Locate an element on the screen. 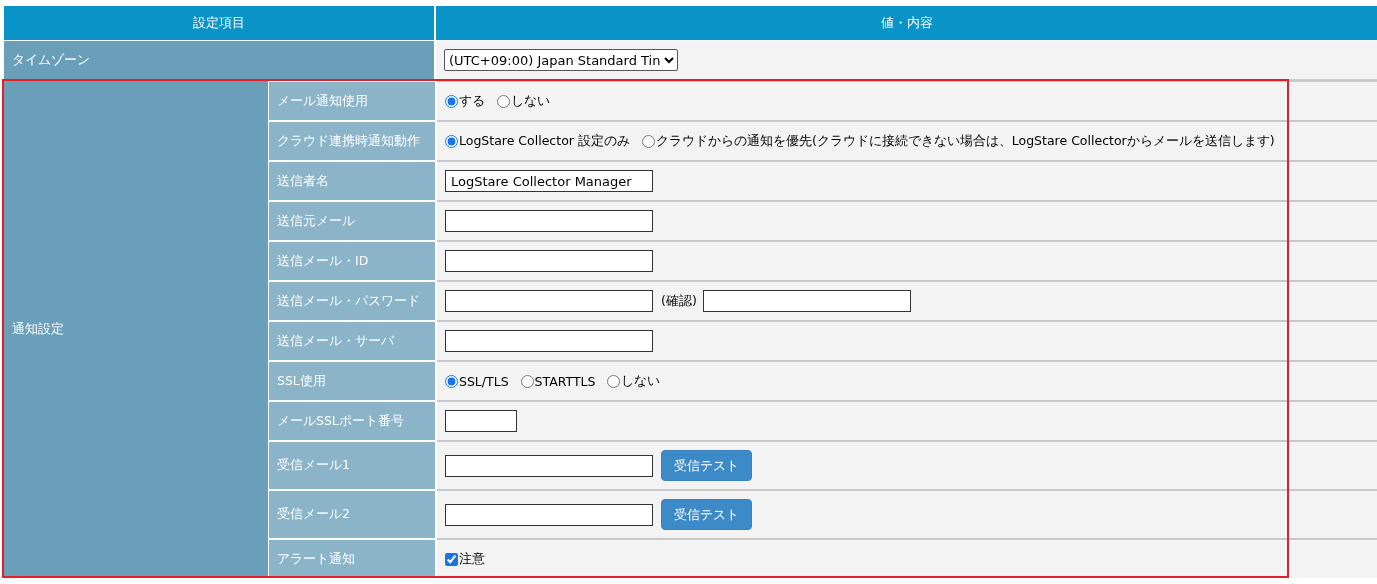 The width and height of the screenshot is (1377, 584). row-label: メール通知使用 is located at coordinates (352, 100).